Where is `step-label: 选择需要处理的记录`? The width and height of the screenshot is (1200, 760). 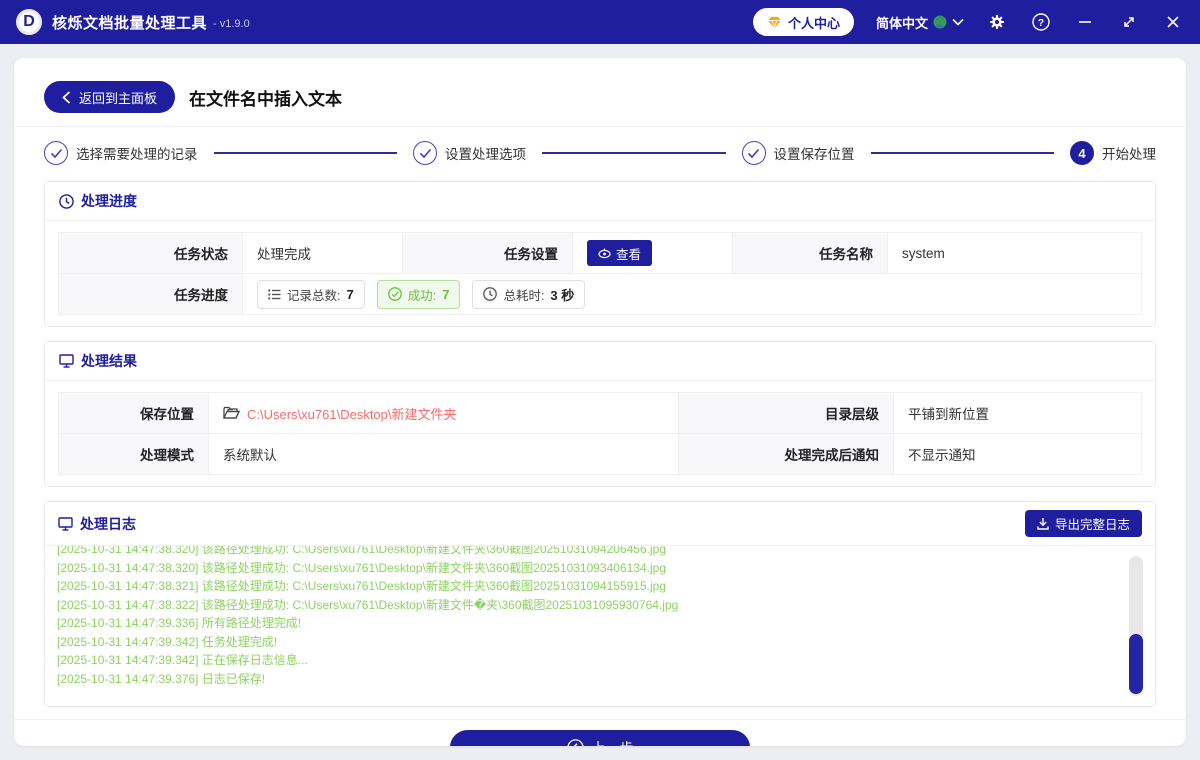
step-label: 选择需要处理的记录 is located at coordinates (137, 154).